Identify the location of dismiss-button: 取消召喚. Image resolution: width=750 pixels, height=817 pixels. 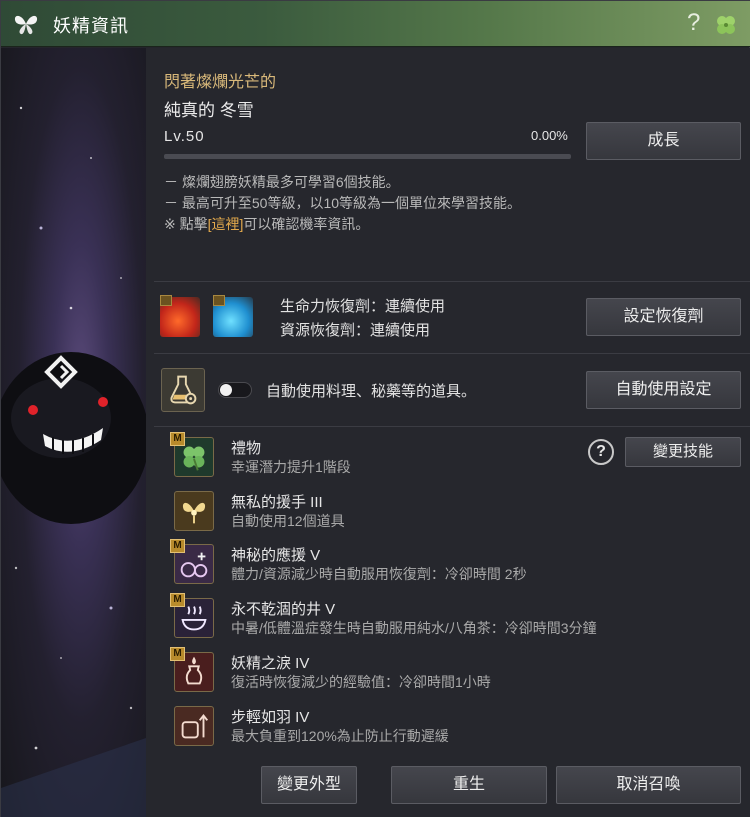
(648, 785).